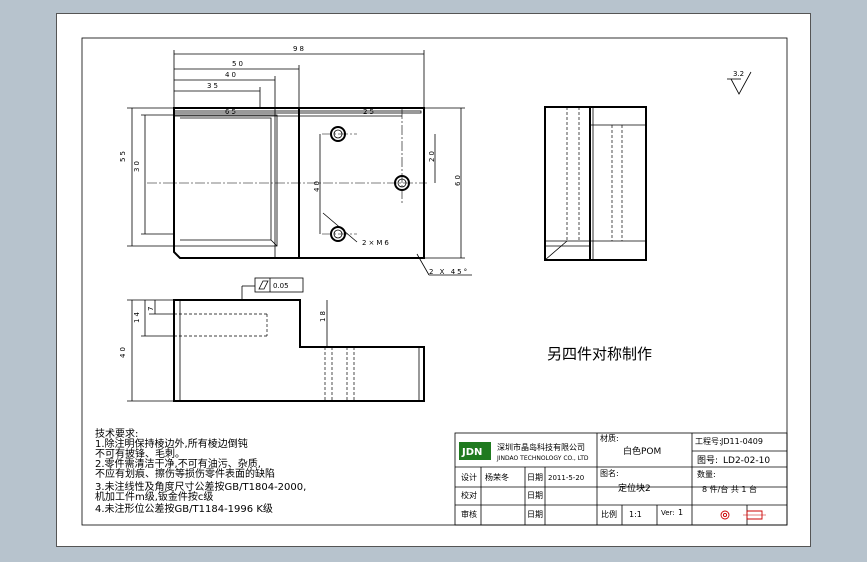  I want to click on dim-55: 55, so click(123, 155).